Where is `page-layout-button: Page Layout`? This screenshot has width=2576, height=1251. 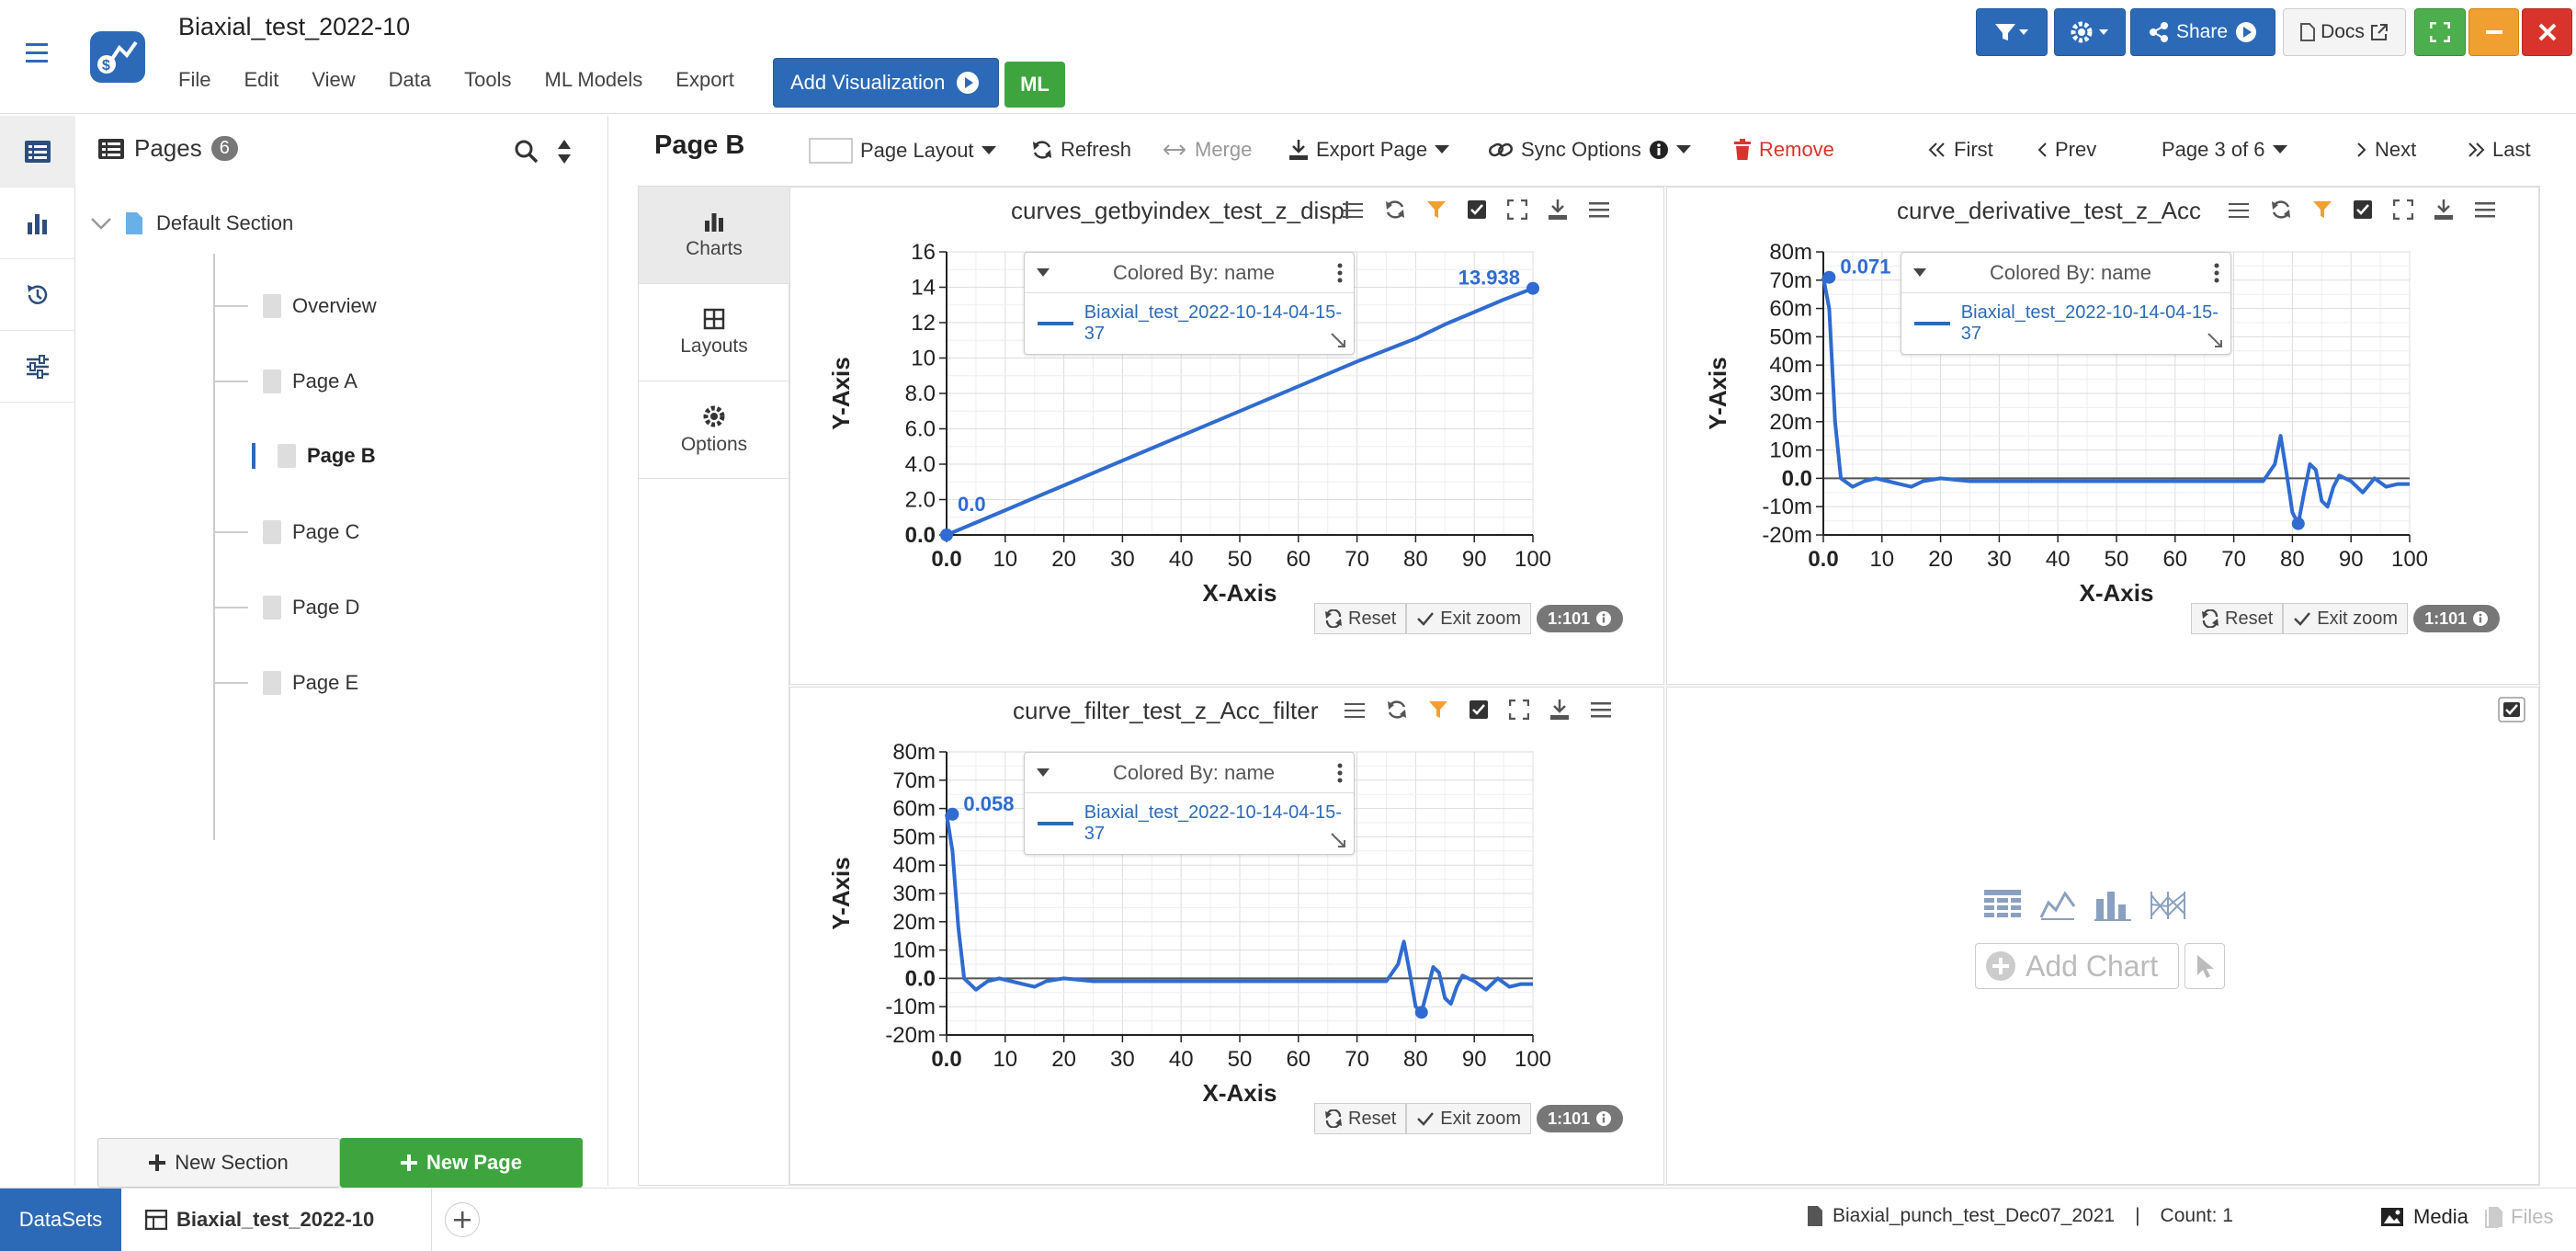
page-layout-button: Page Layout is located at coordinates (902, 151).